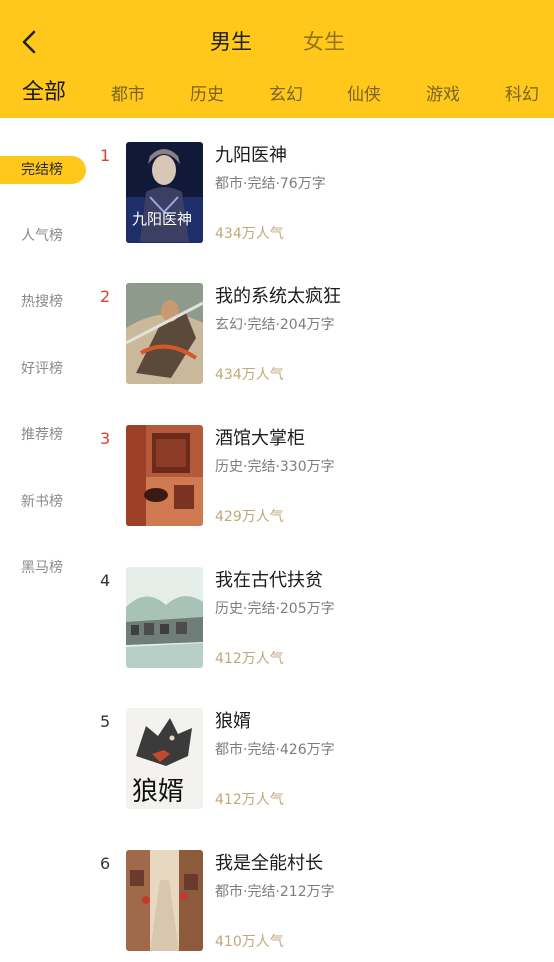 This screenshot has height=962, width=554. I want to click on book-item: 4 我在古代扶贫 历史·完结·205万字 412万人气, so click(321, 618).